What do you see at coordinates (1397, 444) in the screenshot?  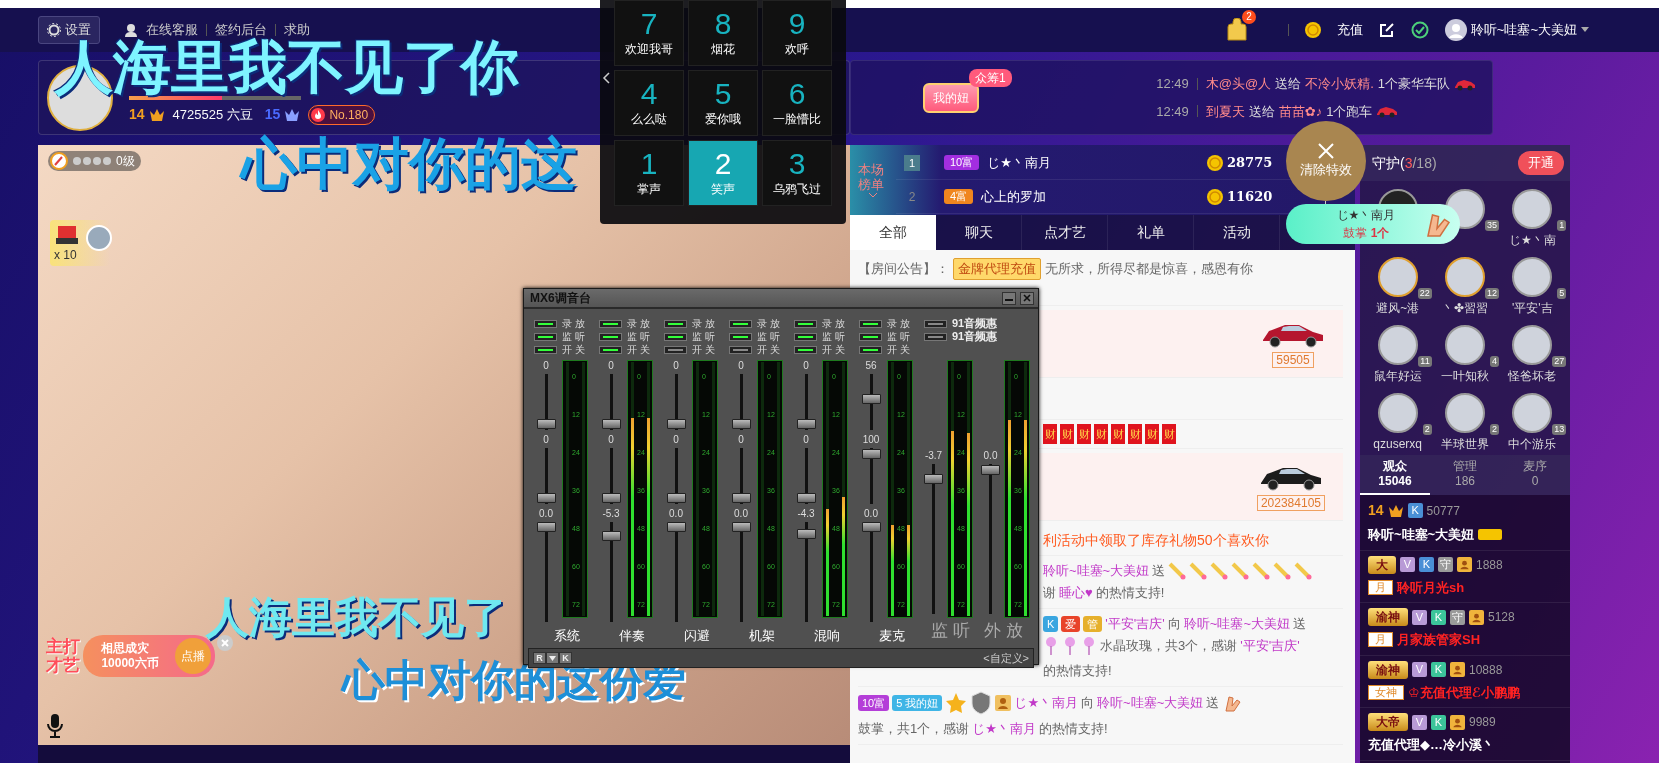 I see `guard-name: qzuserxq` at bounding box center [1397, 444].